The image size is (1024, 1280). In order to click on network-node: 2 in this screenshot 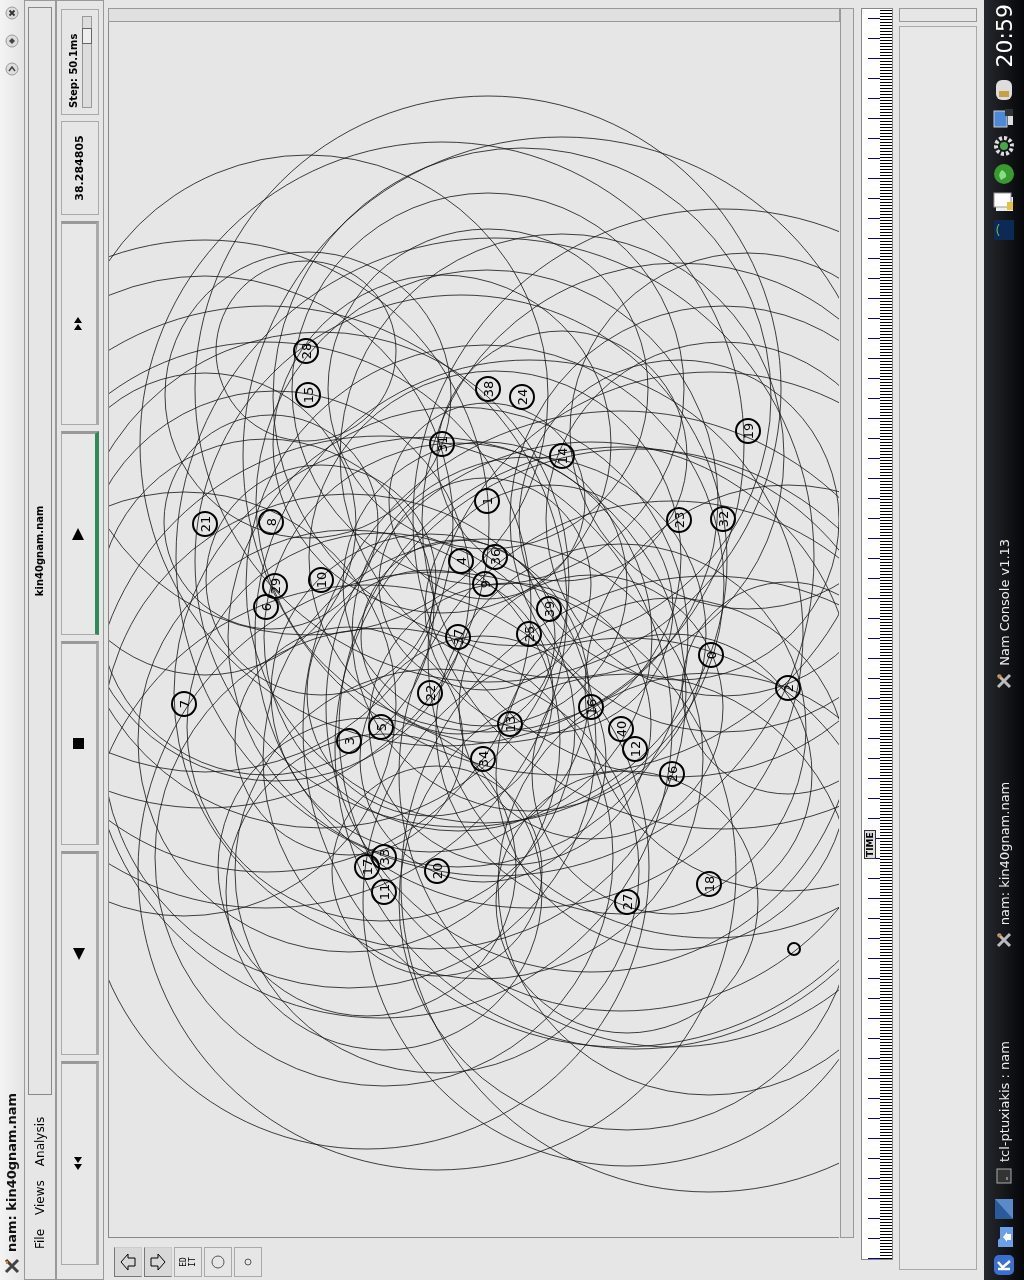, I will do `click(787, 688)`.